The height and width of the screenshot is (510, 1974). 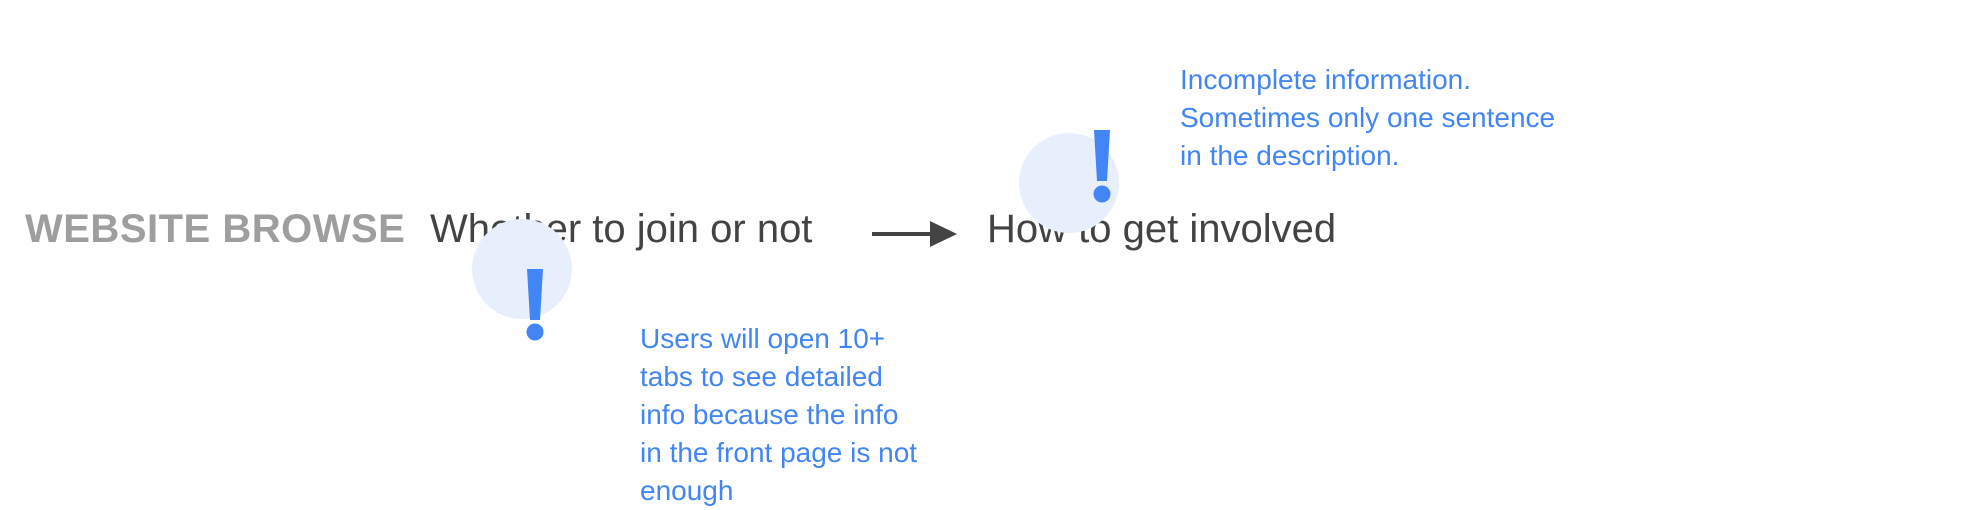 I want to click on arrow-right-icon, so click(x=914, y=234).